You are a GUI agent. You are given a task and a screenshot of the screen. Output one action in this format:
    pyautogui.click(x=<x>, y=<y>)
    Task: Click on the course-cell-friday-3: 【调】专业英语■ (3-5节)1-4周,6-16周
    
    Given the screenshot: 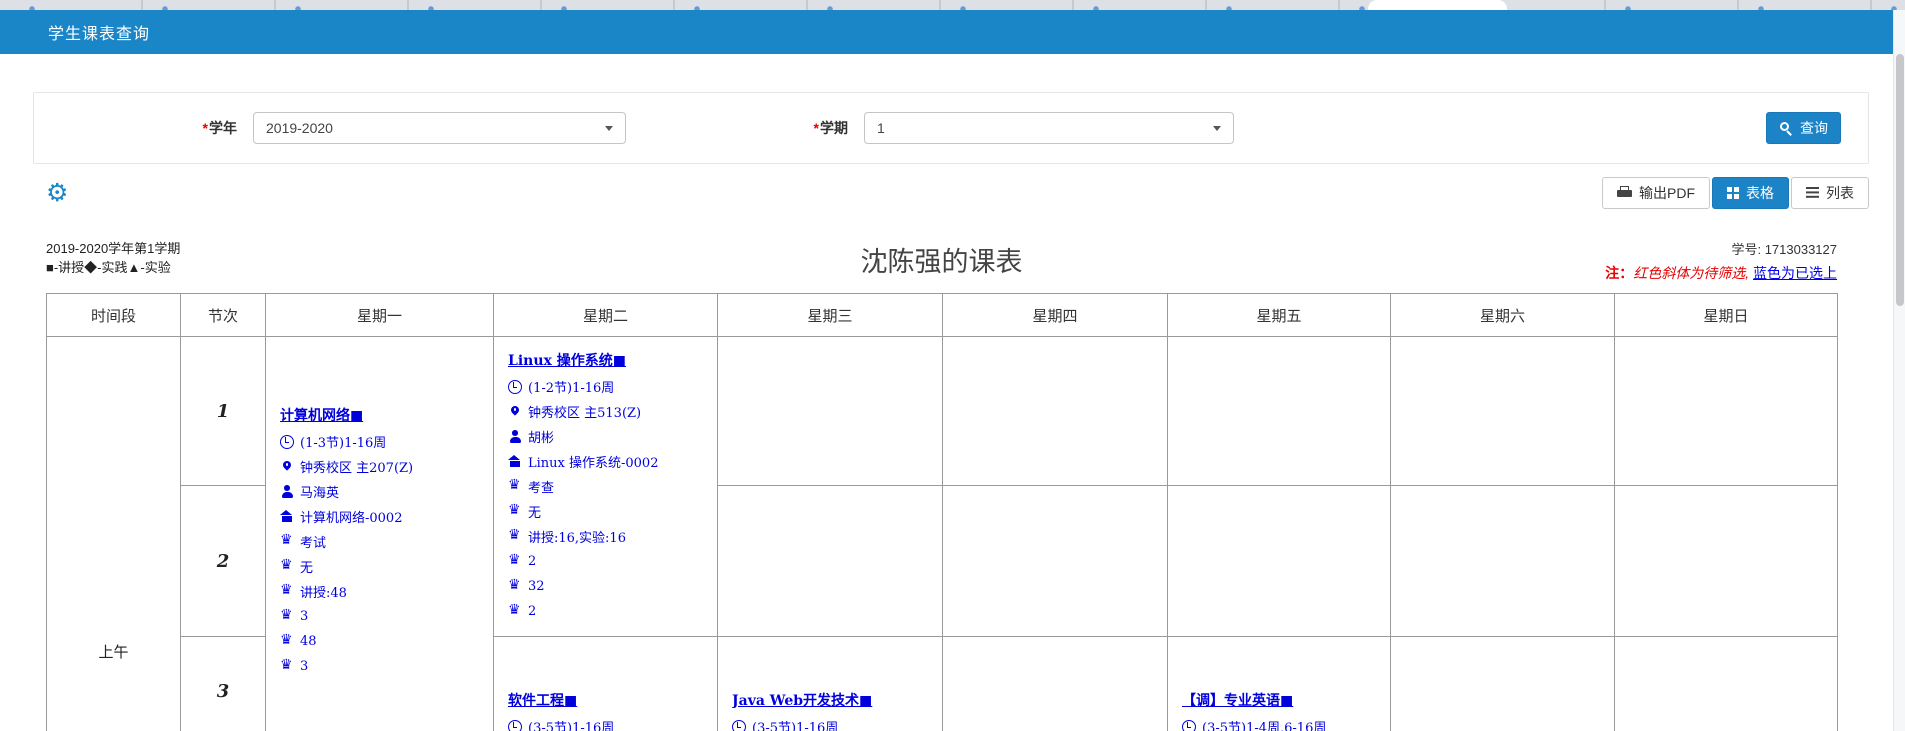 What is the action you would take?
    pyautogui.click(x=1279, y=683)
    